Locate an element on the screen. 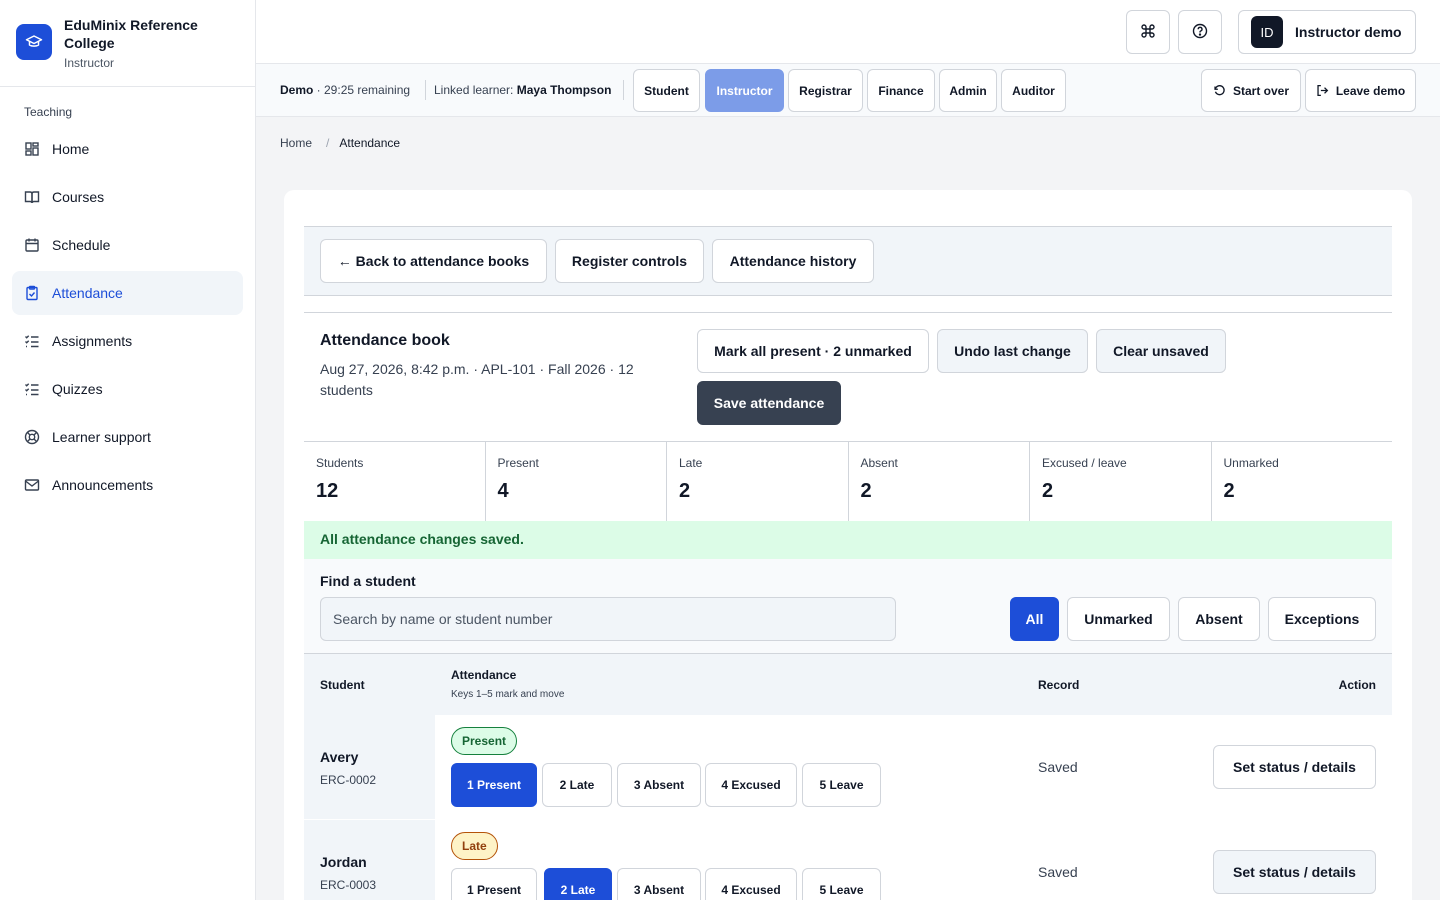 This screenshot has height=900, width=1440. clear-unsaved-button: Clear unsaved is located at coordinates (1161, 351).